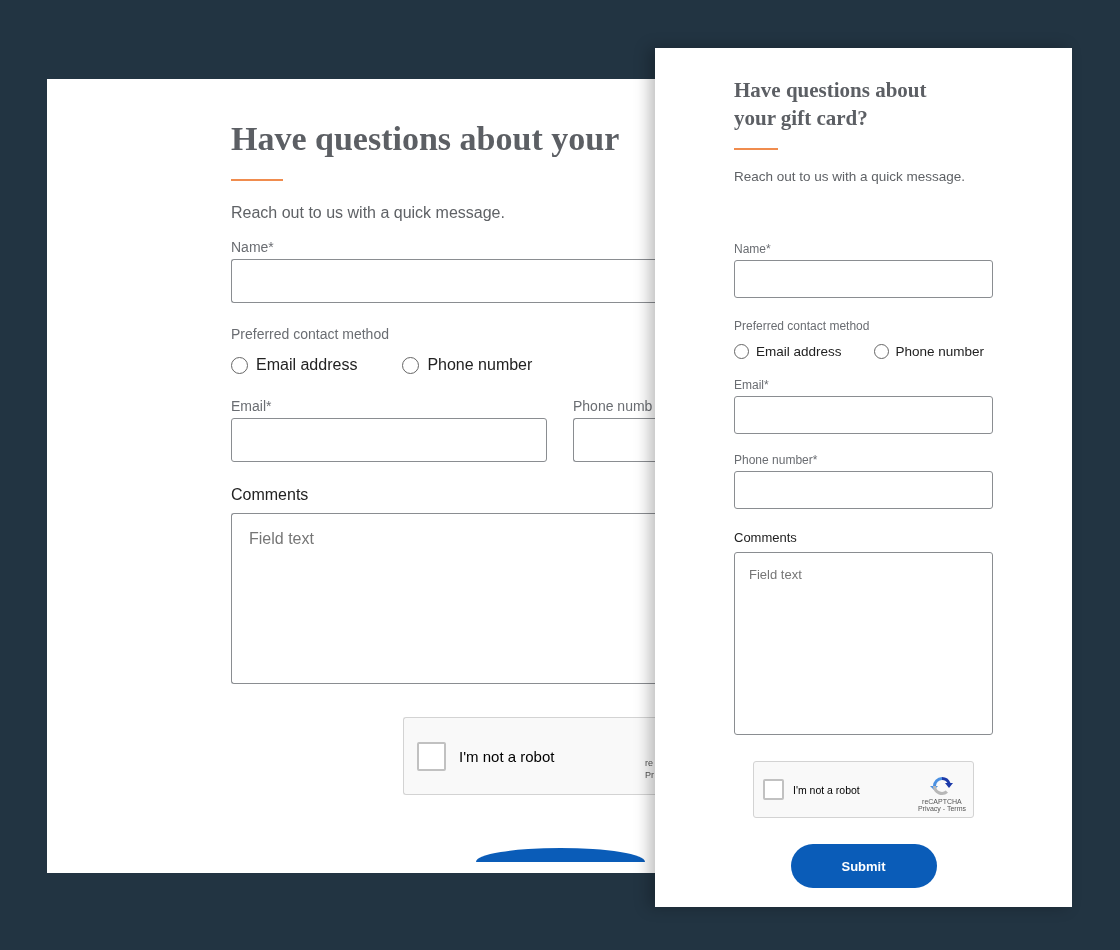 The height and width of the screenshot is (950, 1120). I want to click on heading: Have questions about your gift card?, so click(831, 104).